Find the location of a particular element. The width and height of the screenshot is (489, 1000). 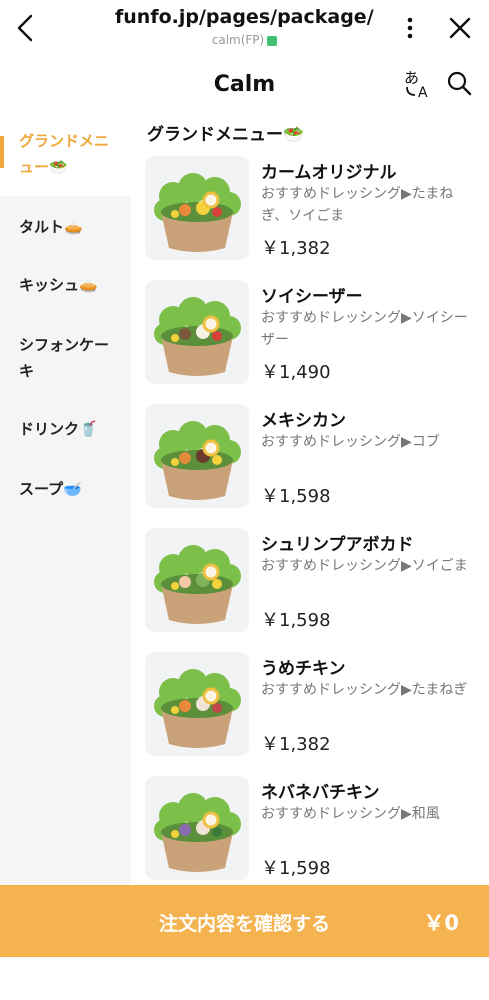

order-total: ￥0 is located at coordinates (441, 923).